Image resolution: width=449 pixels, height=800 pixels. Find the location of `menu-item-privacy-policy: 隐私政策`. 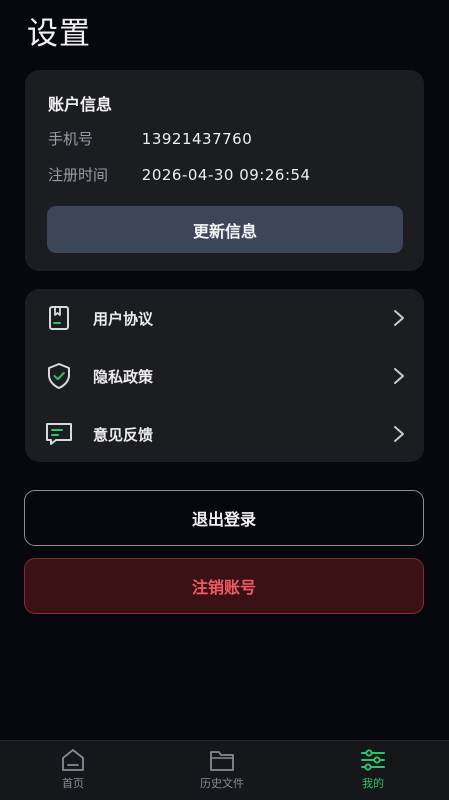

menu-item-privacy-policy: 隐私政策 is located at coordinates (224, 376).